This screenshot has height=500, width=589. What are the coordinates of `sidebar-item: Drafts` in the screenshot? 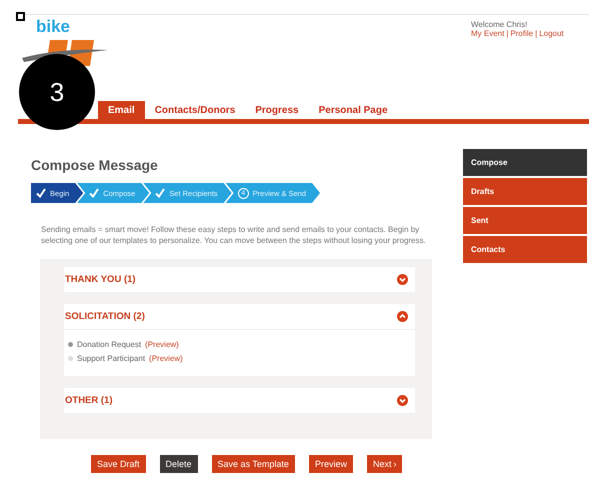 It's located at (525, 191).